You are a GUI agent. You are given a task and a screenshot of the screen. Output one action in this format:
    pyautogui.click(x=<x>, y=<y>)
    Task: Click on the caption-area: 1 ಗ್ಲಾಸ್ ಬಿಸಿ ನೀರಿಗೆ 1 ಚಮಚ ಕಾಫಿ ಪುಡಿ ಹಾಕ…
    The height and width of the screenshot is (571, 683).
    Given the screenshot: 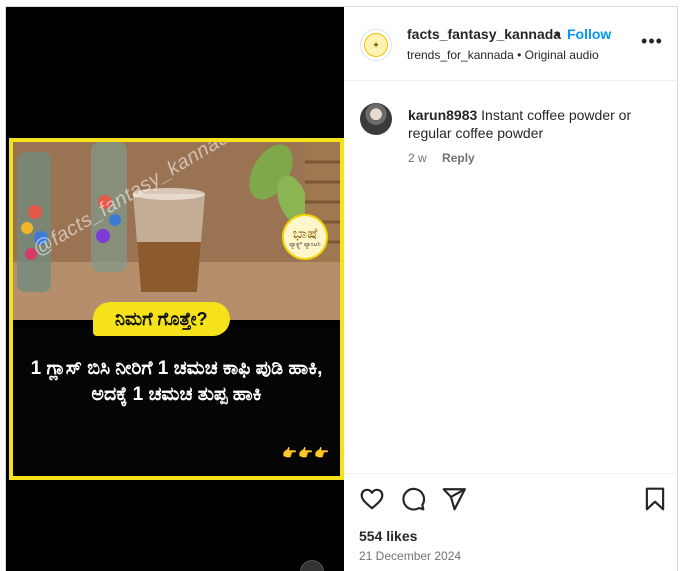 What is the action you would take?
    pyautogui.click(x=176, y=402)
    